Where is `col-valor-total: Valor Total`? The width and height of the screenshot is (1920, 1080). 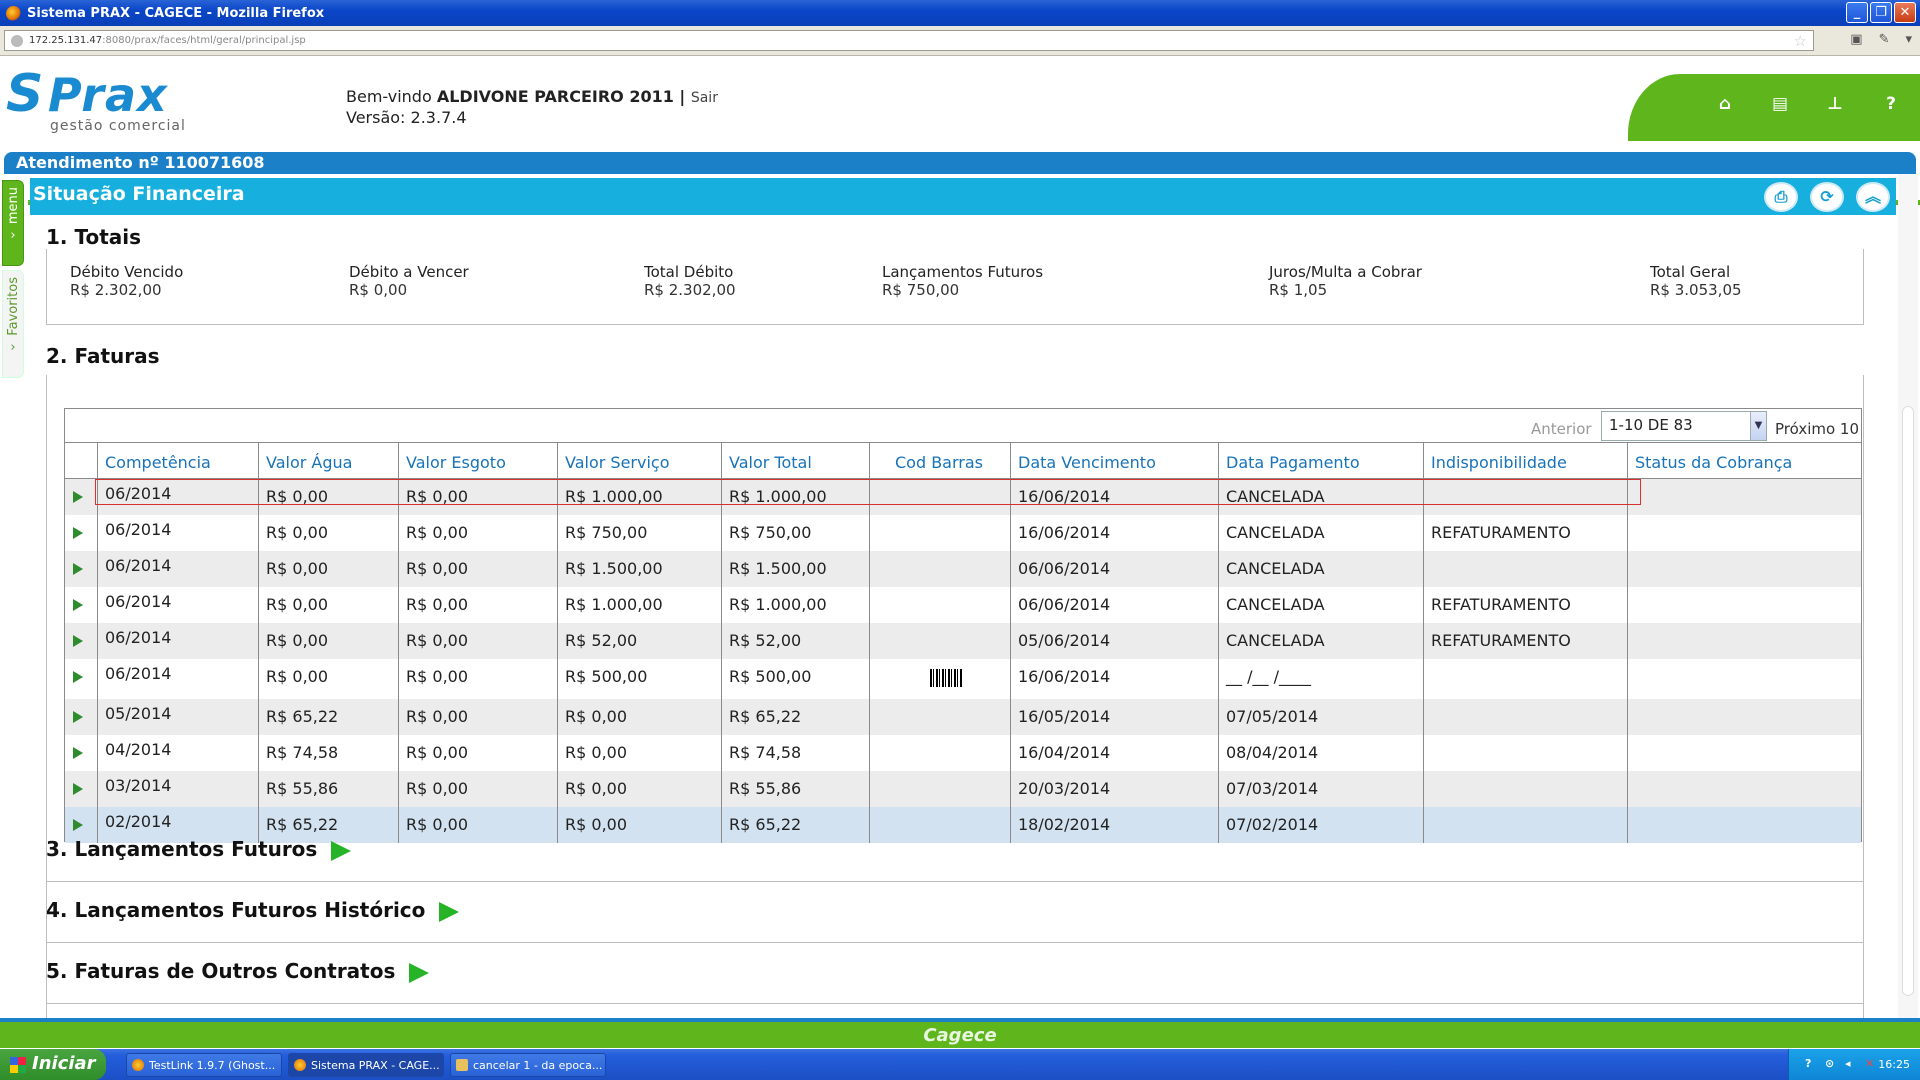
col-valor-total: Valor Total is located at coordinates (795, 461).